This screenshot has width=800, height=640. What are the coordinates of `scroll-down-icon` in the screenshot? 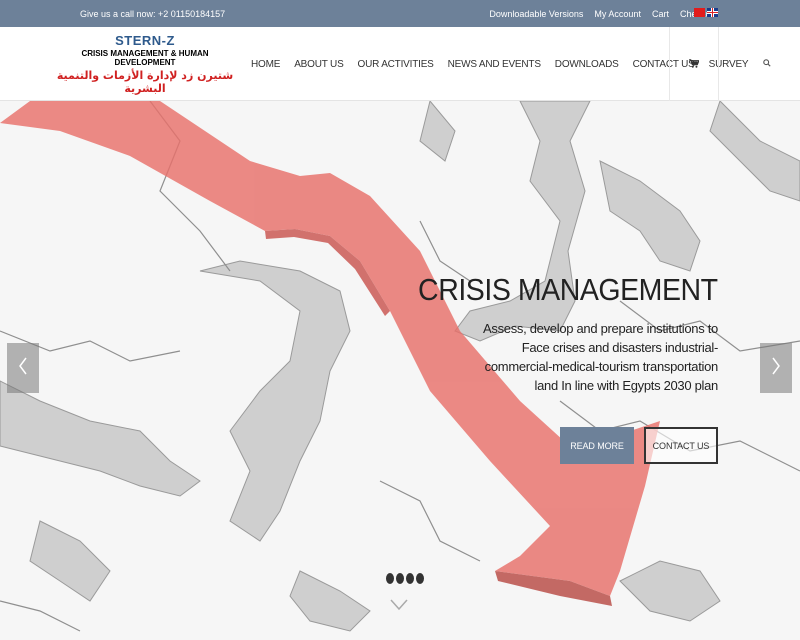 It's located at (399, 607).